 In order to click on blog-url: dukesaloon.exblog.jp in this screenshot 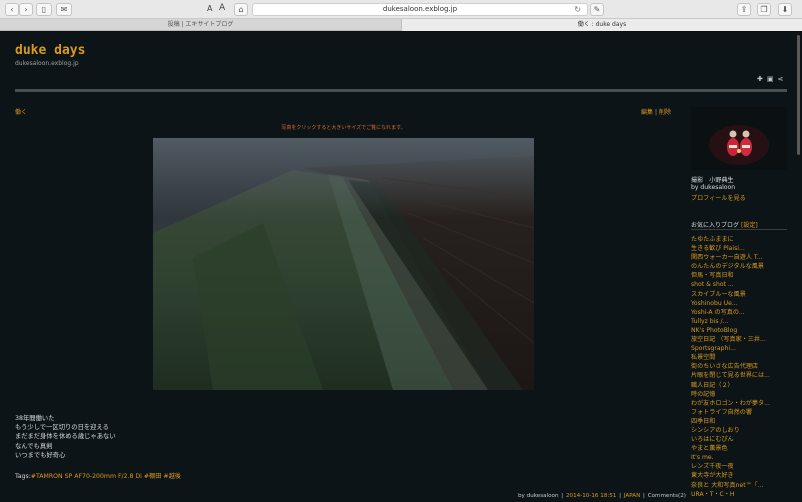, I will do `click(47, 63)`.